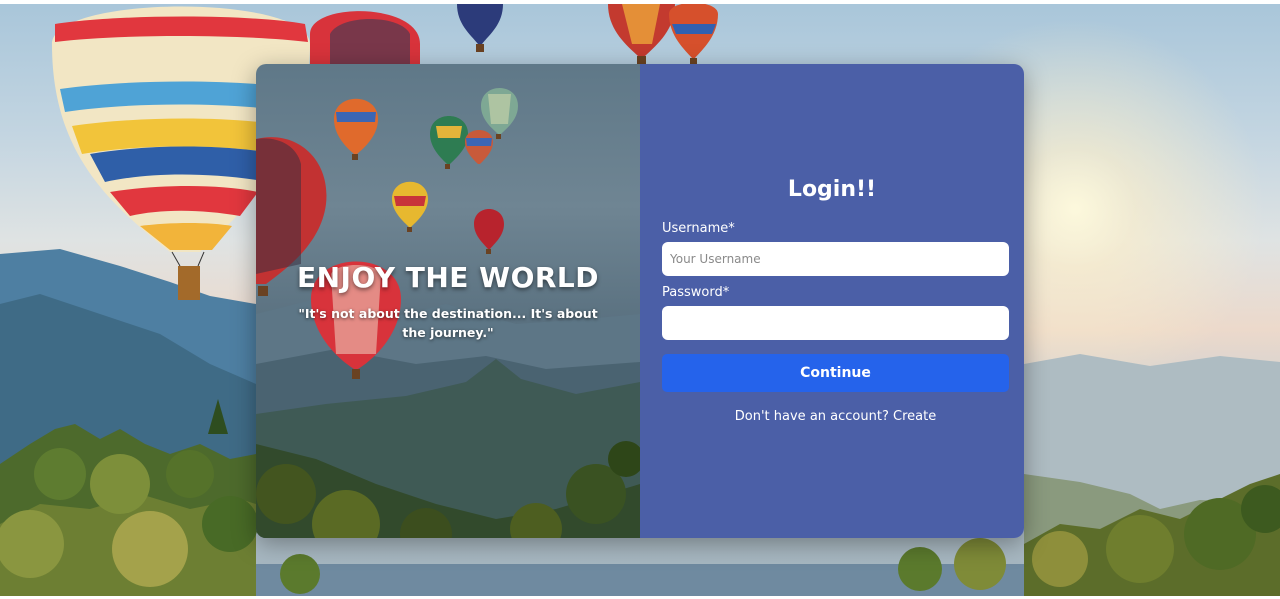 The height and width of the screenshot is (599, 1280). What do you see at coordinates (835, 373) in the screenshot?
I see `continue-button: Continue` at bounding box center [835, 373].